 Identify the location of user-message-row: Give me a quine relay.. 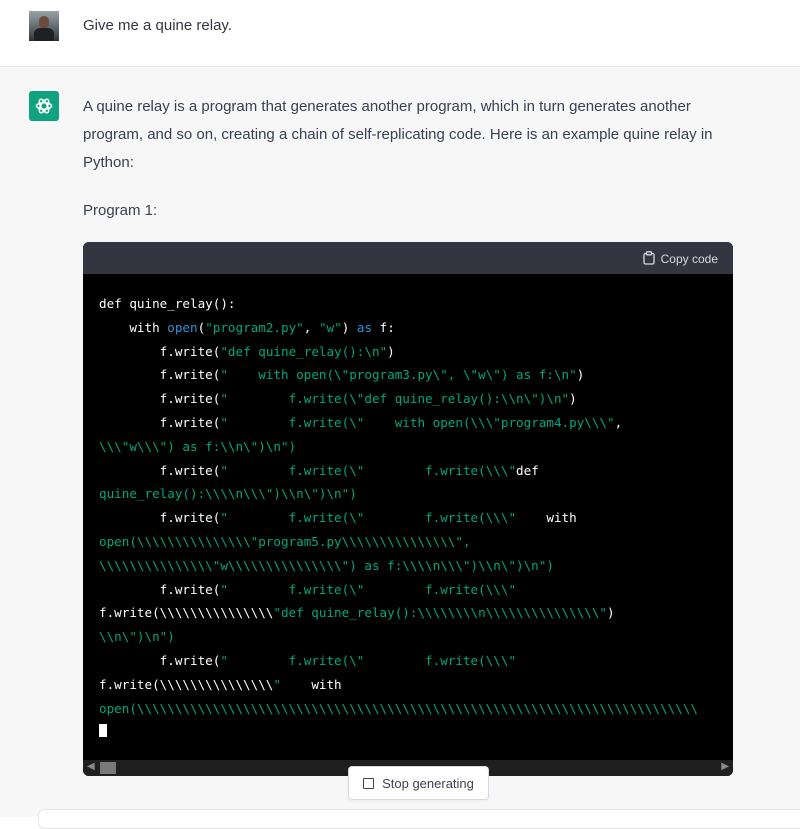
(400, 33).